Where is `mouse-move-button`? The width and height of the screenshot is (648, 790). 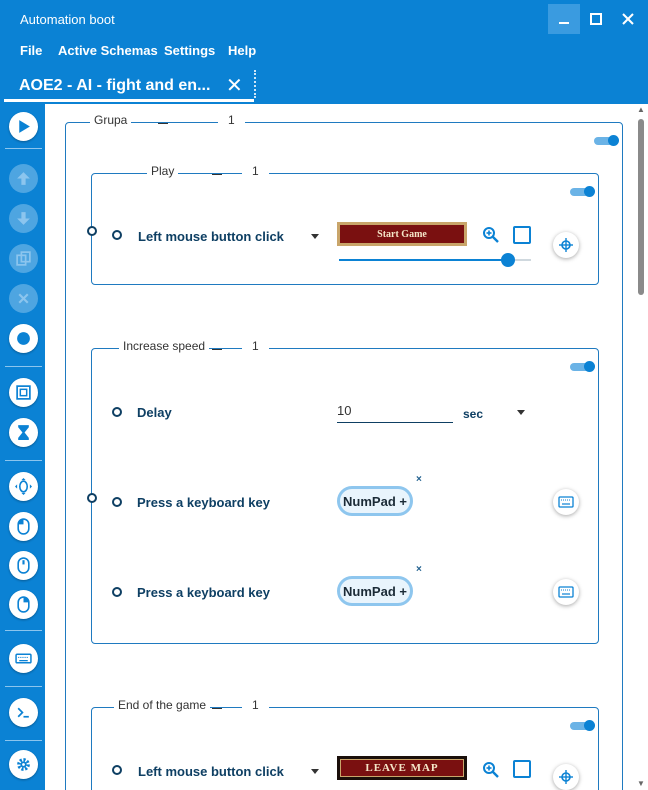 mouse-move-button is located at coordinates (23, 486).